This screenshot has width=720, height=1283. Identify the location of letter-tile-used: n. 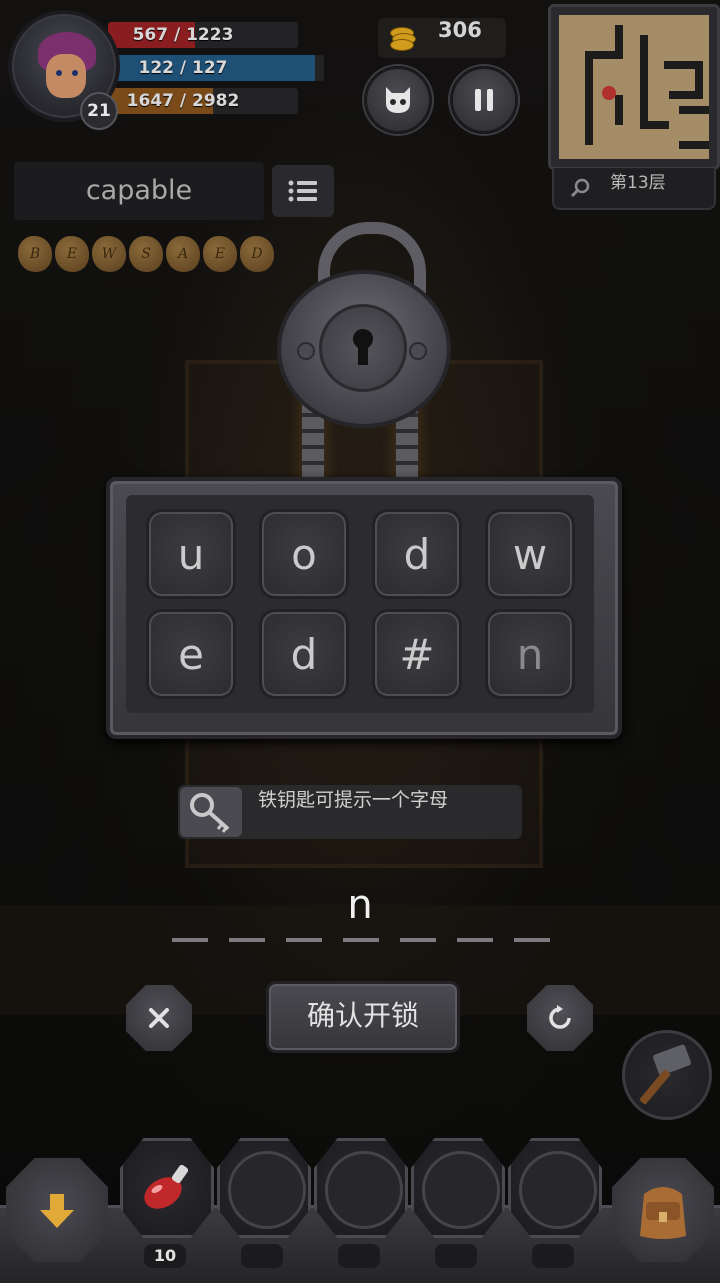
(530, 654).